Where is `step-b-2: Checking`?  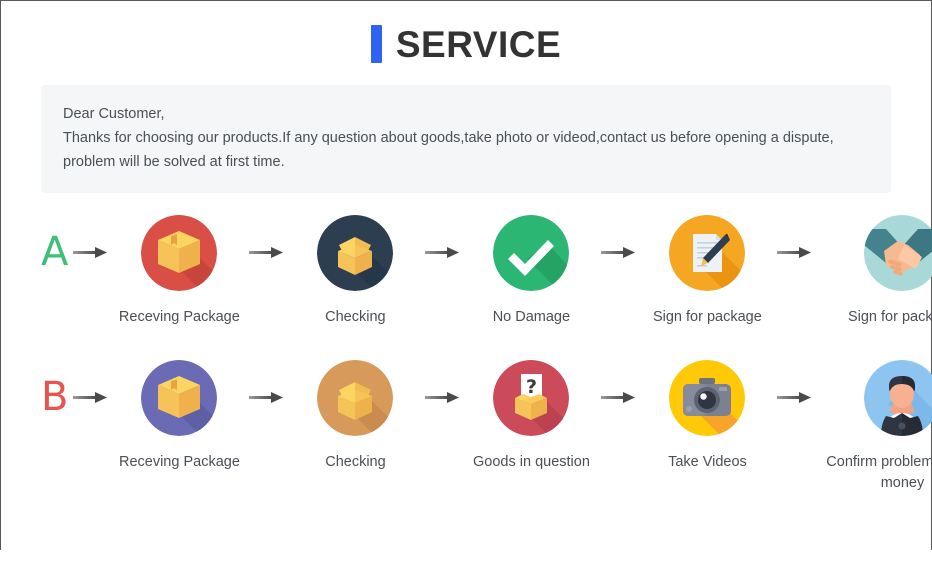 step-b-2: Checking is located at coordinates (355, 416).